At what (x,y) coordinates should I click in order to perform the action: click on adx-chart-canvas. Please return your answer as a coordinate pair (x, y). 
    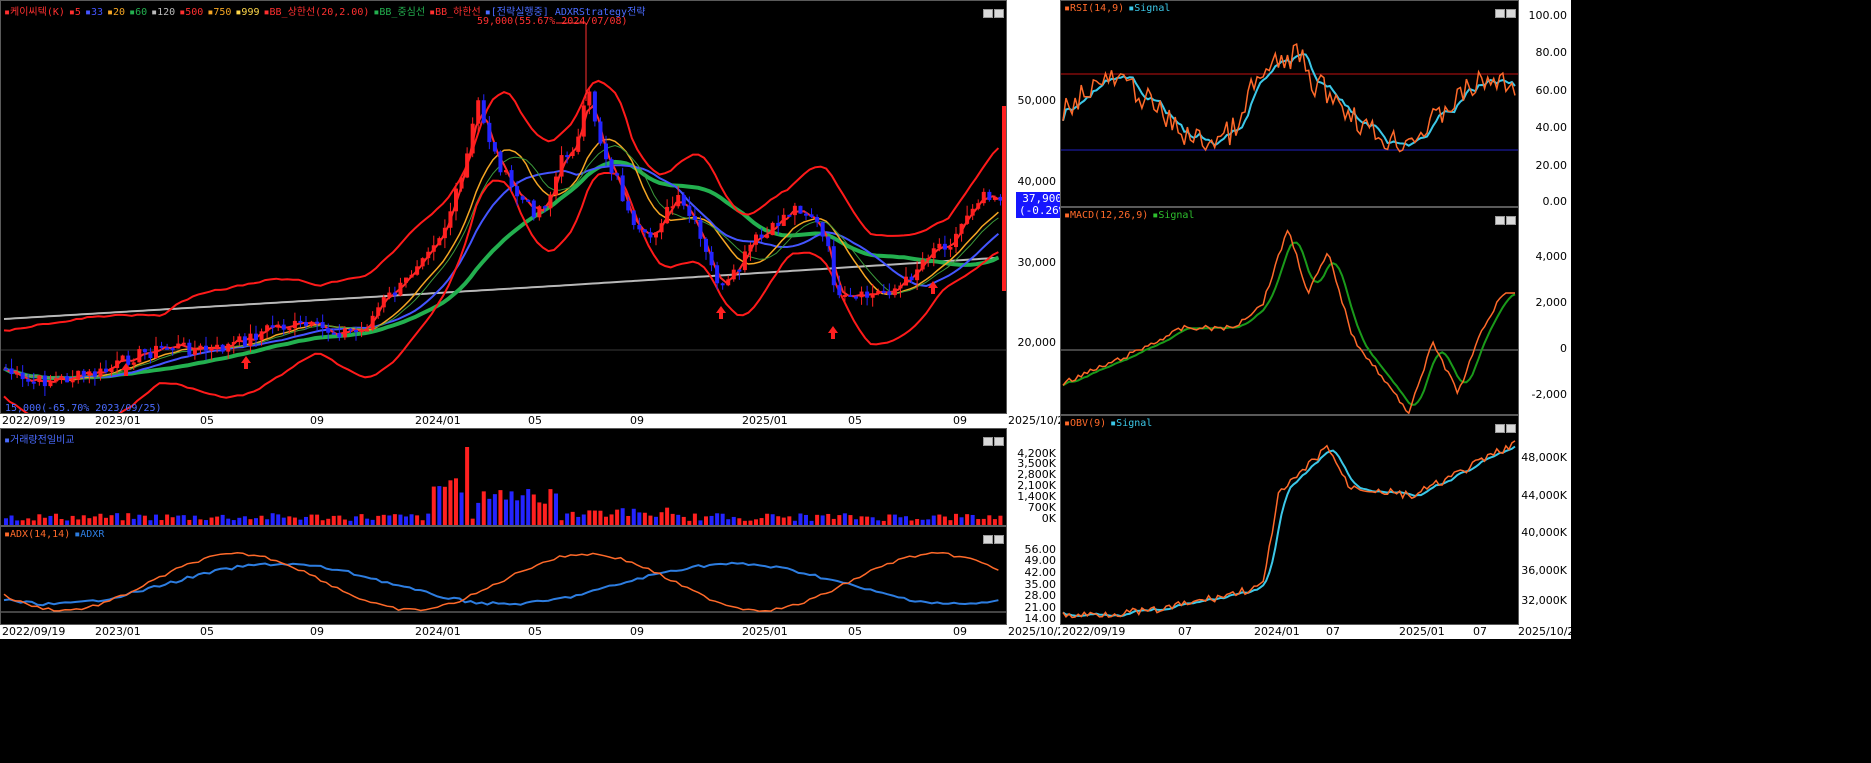
    Looking at the image, I should click on (504, 576).